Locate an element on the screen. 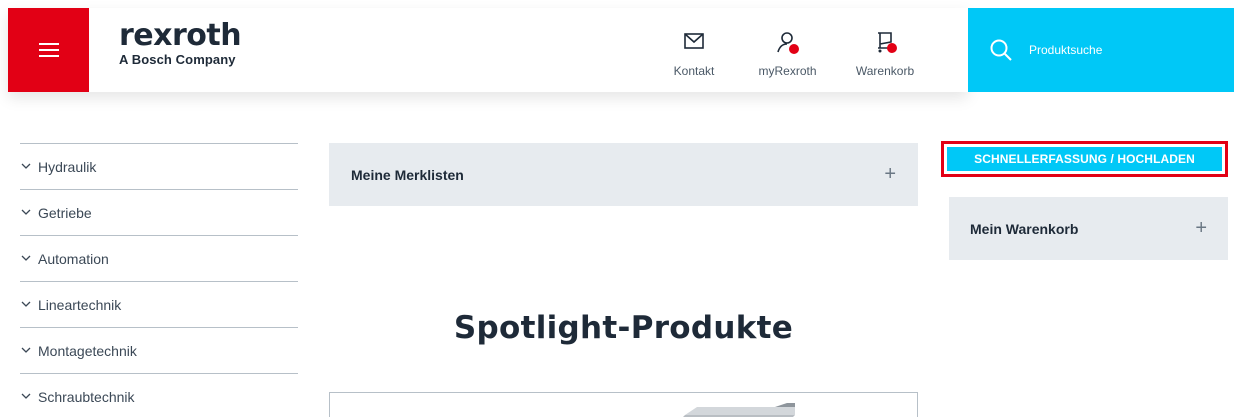 The height and width of the screenshot is (417, 1234). hamburger-icon is located at coordinates (48, 50).